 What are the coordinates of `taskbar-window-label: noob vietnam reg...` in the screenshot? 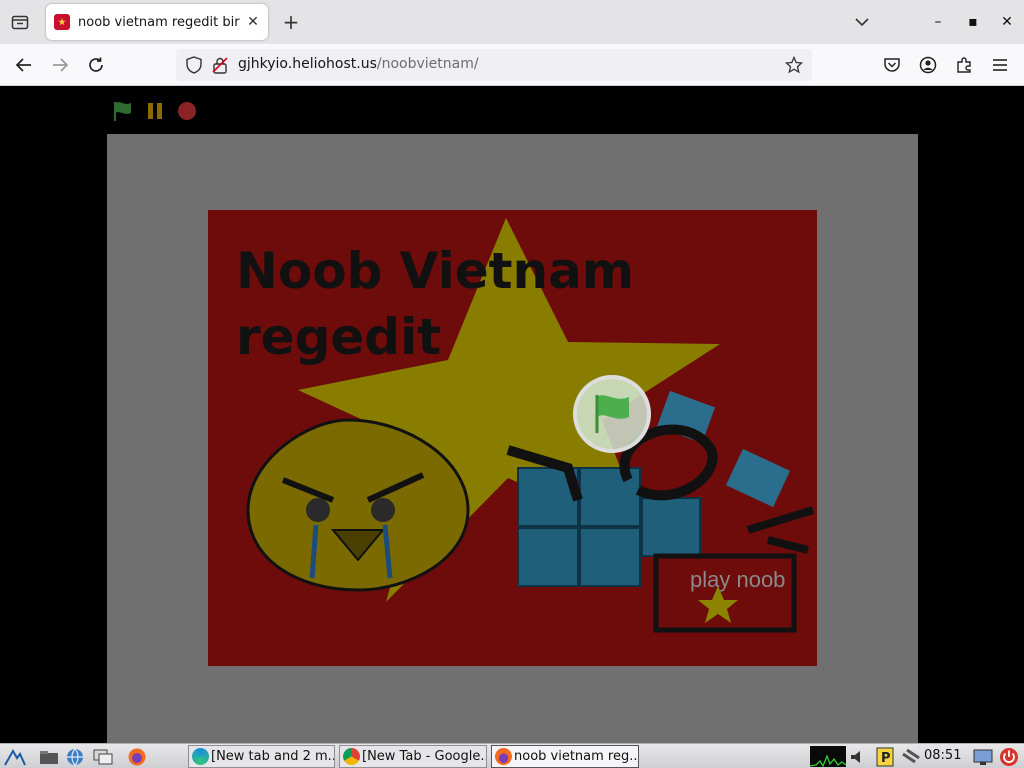 It's located at (576, 756).